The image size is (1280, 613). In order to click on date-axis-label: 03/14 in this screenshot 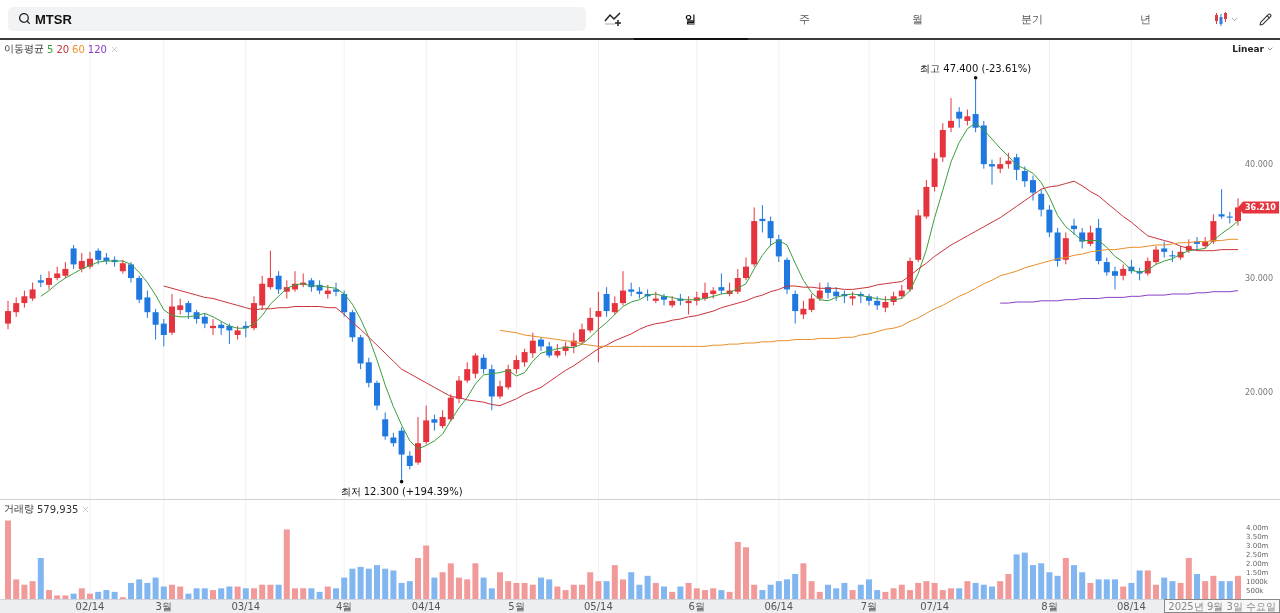, I will do `click(246, 606)`.